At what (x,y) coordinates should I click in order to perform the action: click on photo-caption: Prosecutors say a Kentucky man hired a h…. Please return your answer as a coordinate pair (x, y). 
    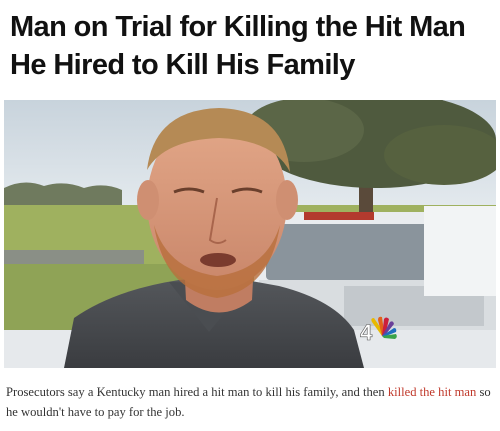
    Looking at the image, I should click on (251, 402).